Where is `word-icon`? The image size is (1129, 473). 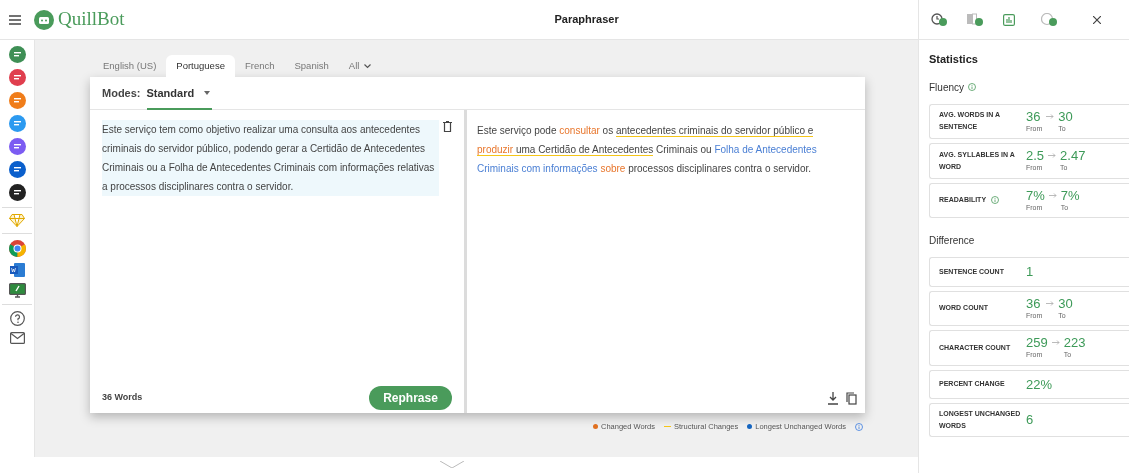
word-icon is located at coordinates (17, 270).